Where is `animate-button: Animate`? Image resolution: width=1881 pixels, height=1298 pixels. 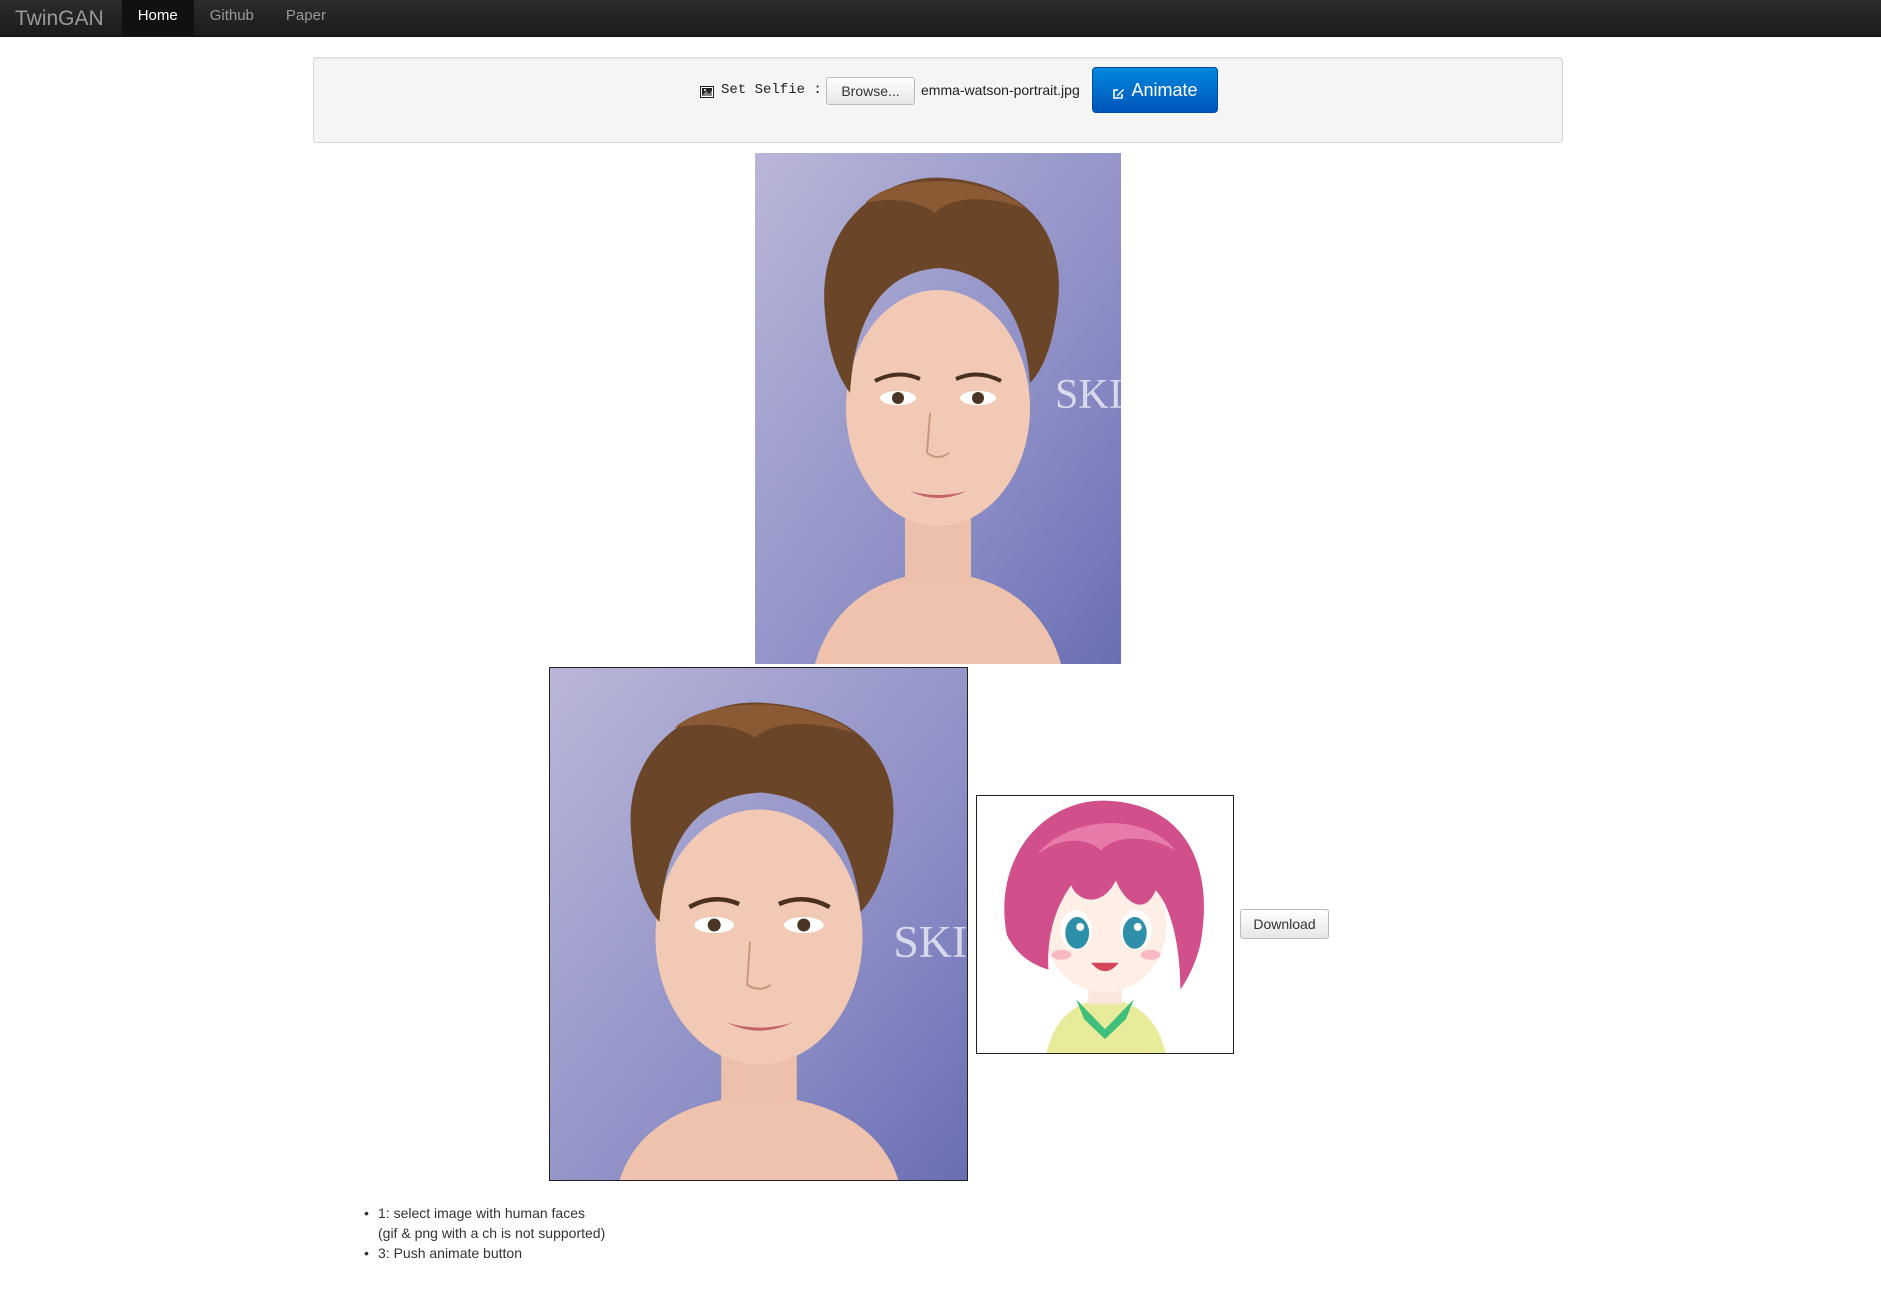 animate-button: Animate is located at coordinates (1155, 90).